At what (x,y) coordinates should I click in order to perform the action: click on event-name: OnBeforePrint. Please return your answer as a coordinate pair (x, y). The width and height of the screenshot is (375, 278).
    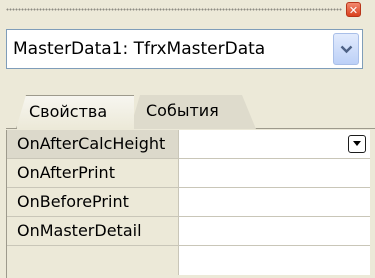
    Looking at the image, I should click on (92, 202).